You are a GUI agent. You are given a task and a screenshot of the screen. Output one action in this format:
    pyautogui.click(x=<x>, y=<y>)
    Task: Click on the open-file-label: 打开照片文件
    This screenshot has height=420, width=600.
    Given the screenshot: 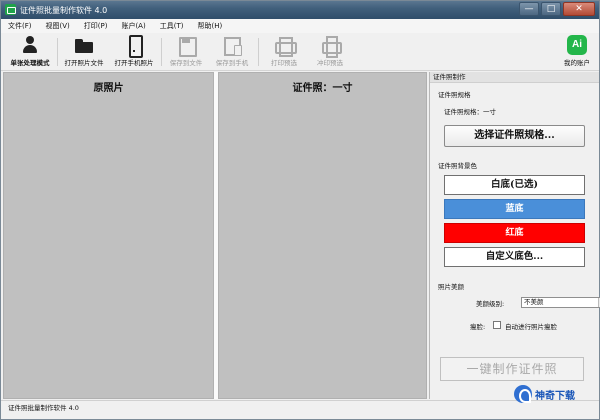 What is the action you would take?
    pyautogui.click(x=84, y=63)
    